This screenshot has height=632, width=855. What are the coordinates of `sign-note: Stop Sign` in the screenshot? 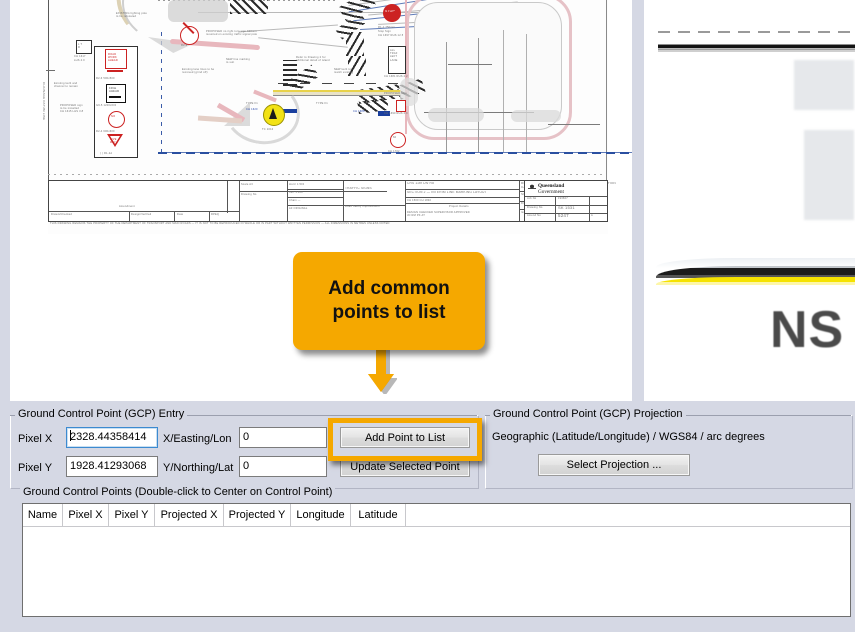 It's located at (385, 31).